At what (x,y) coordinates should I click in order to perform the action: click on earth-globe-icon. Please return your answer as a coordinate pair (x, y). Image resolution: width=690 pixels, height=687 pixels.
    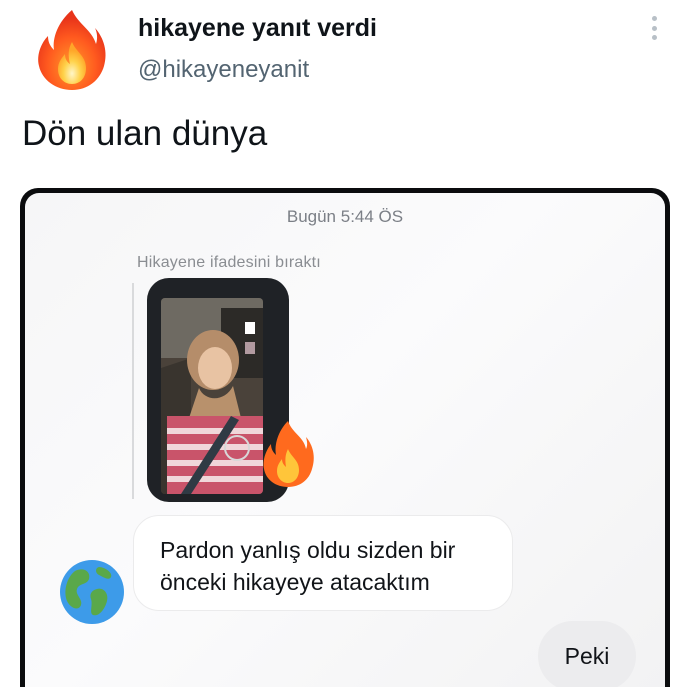
    Looking at the image, I should click on (92, 592).